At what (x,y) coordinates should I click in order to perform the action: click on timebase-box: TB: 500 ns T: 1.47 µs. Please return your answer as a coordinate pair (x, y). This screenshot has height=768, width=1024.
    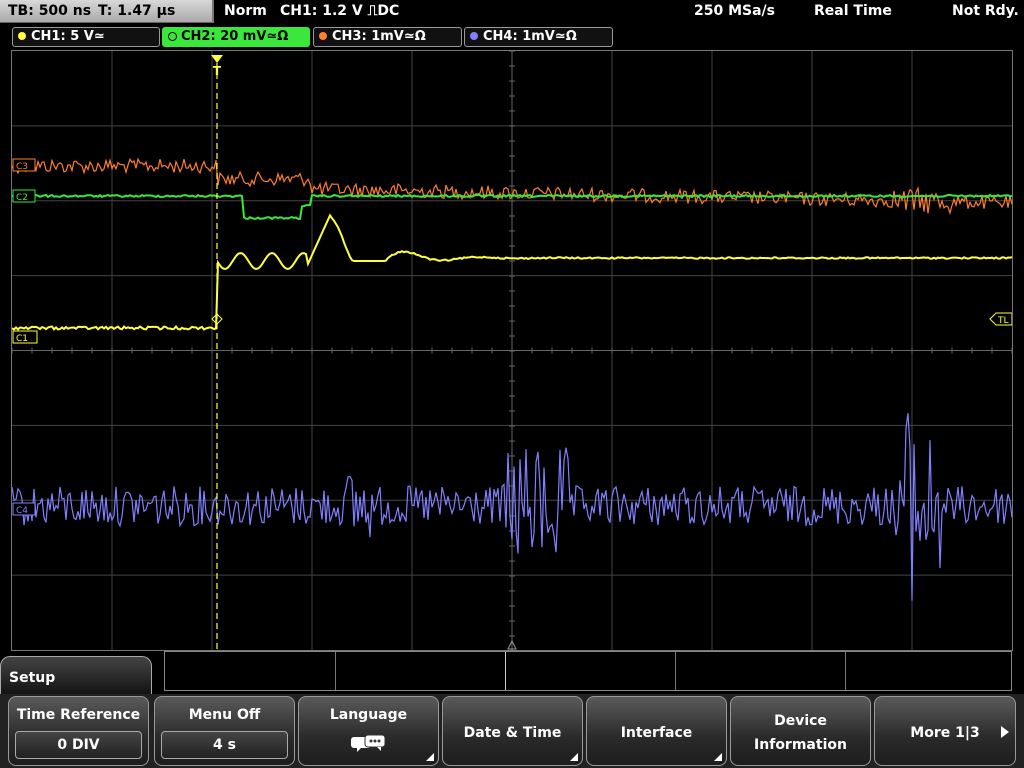
    Looking at the image, I should click on (107, 11).